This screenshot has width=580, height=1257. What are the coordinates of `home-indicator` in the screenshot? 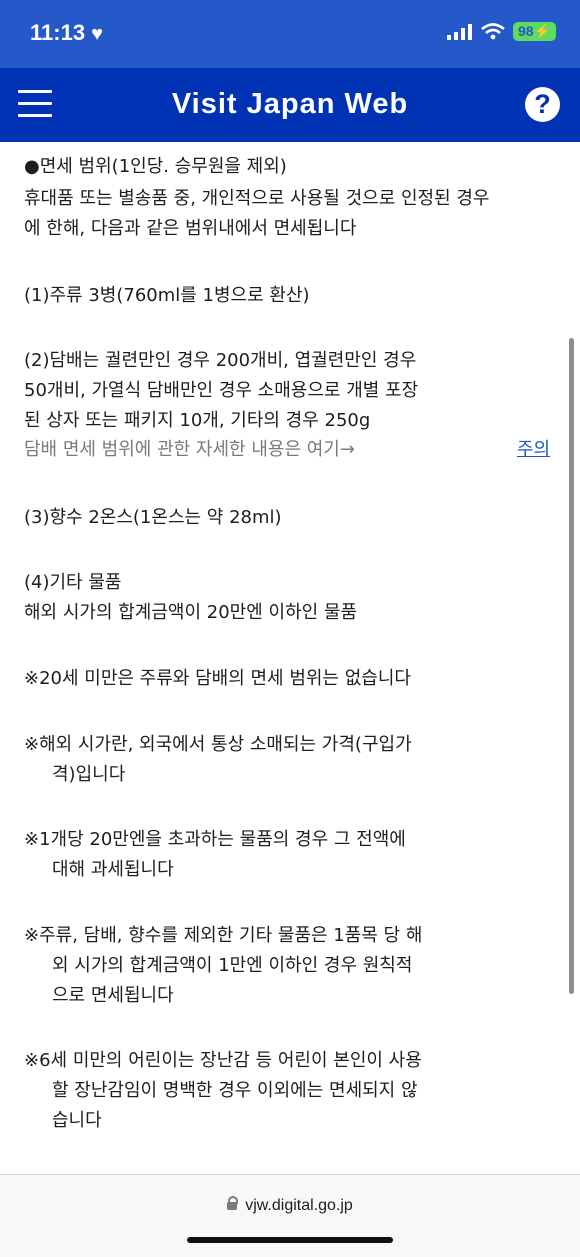 It's located at (290, 1240).